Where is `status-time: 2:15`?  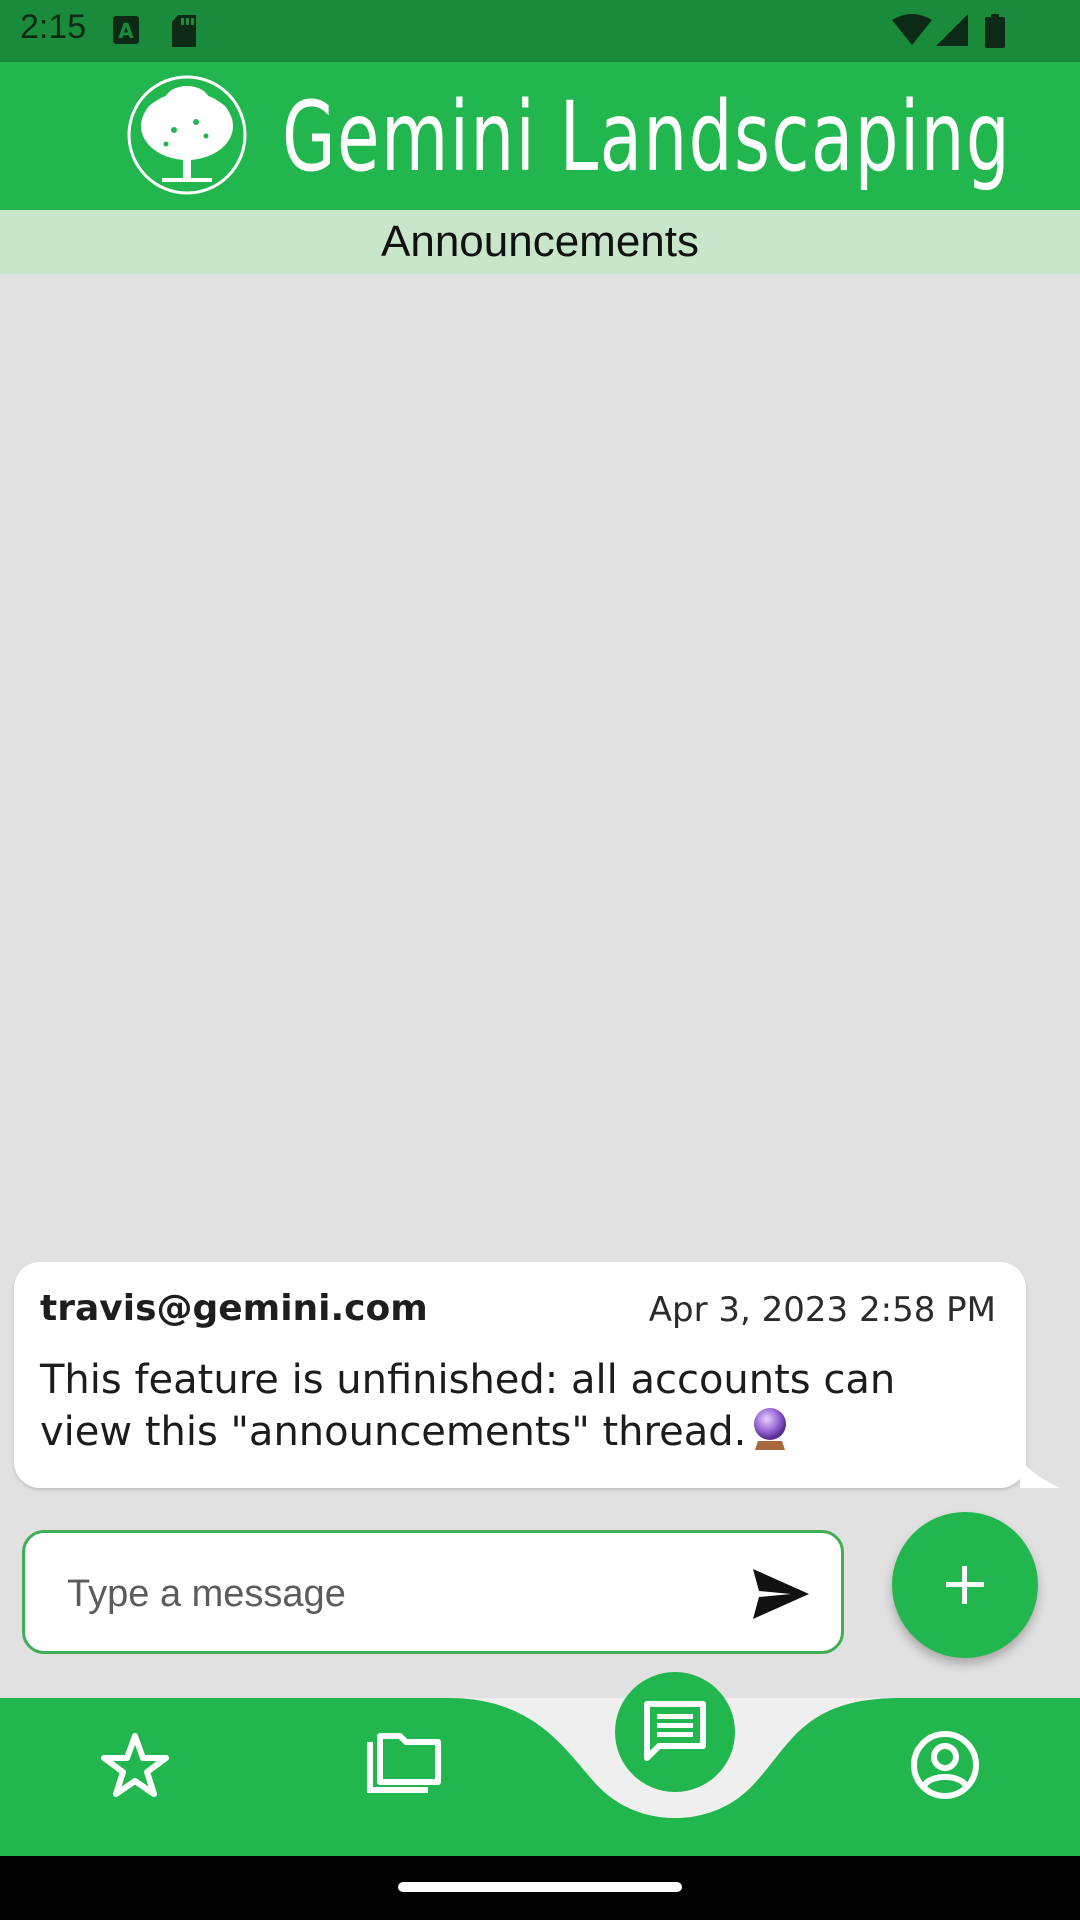
status-time: 2:15 is located at coordinates (53, 27).